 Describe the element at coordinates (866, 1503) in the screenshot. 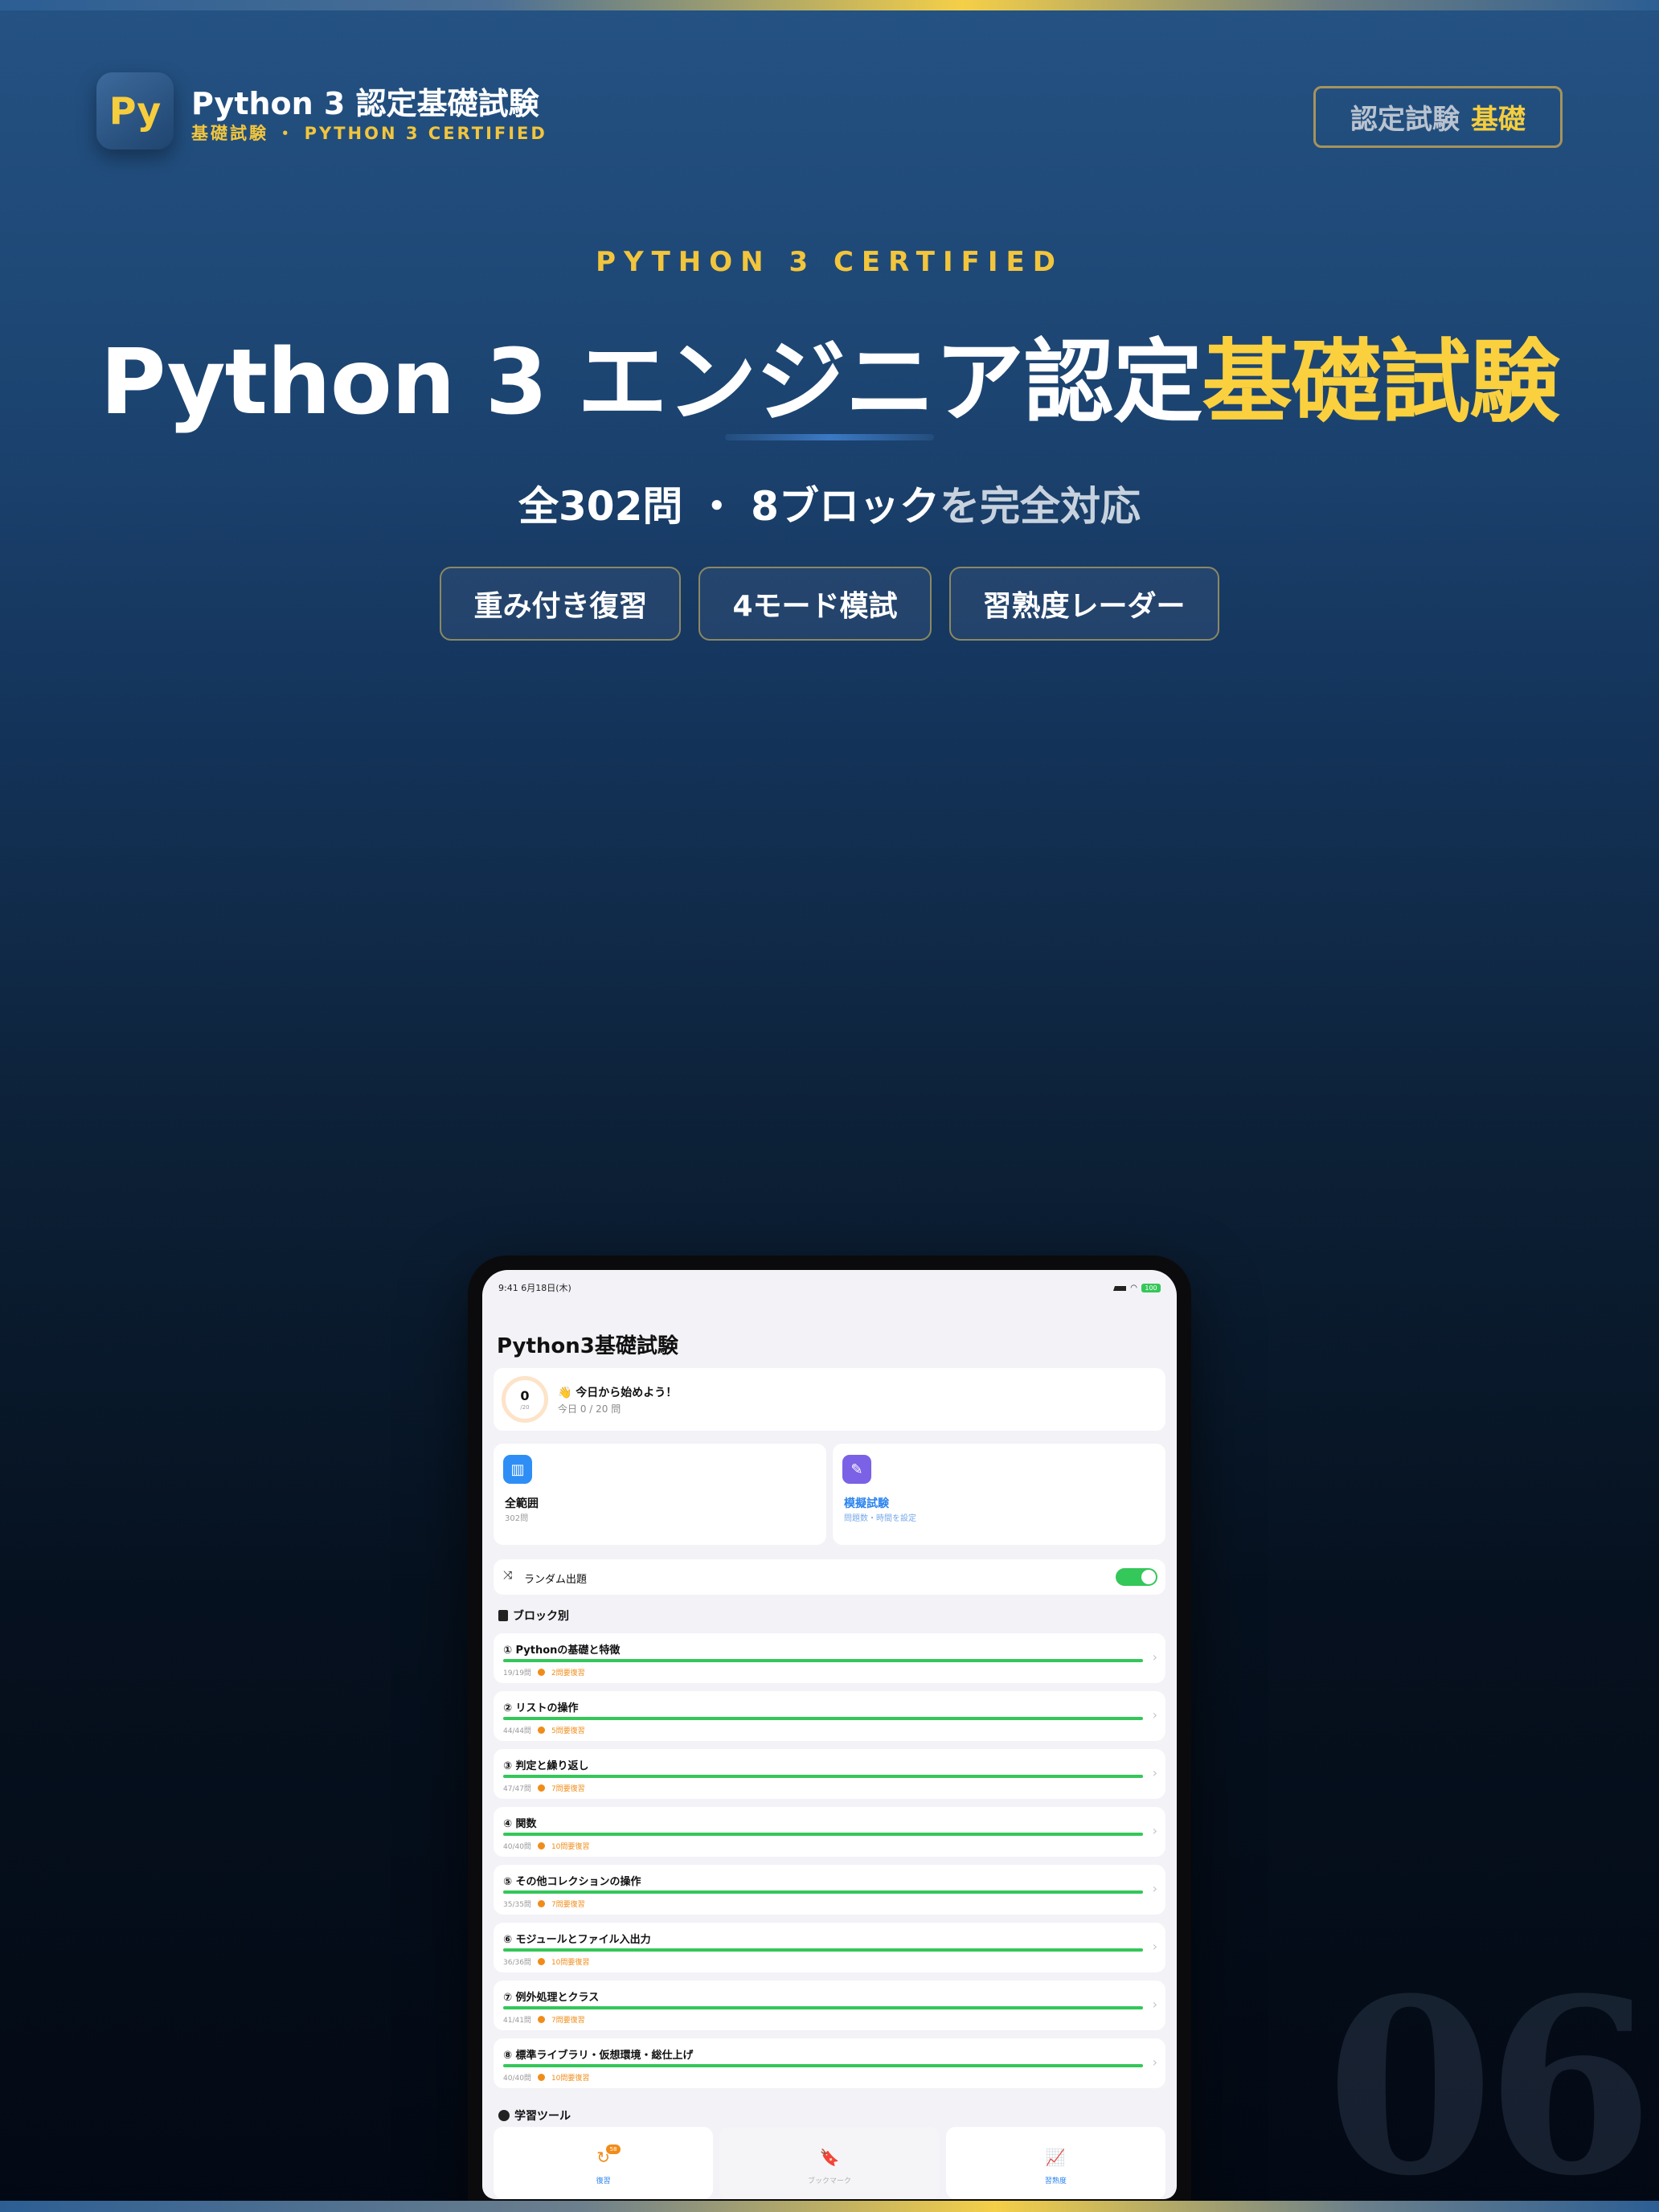

I see `mode-label: 模擬試験` at that location.